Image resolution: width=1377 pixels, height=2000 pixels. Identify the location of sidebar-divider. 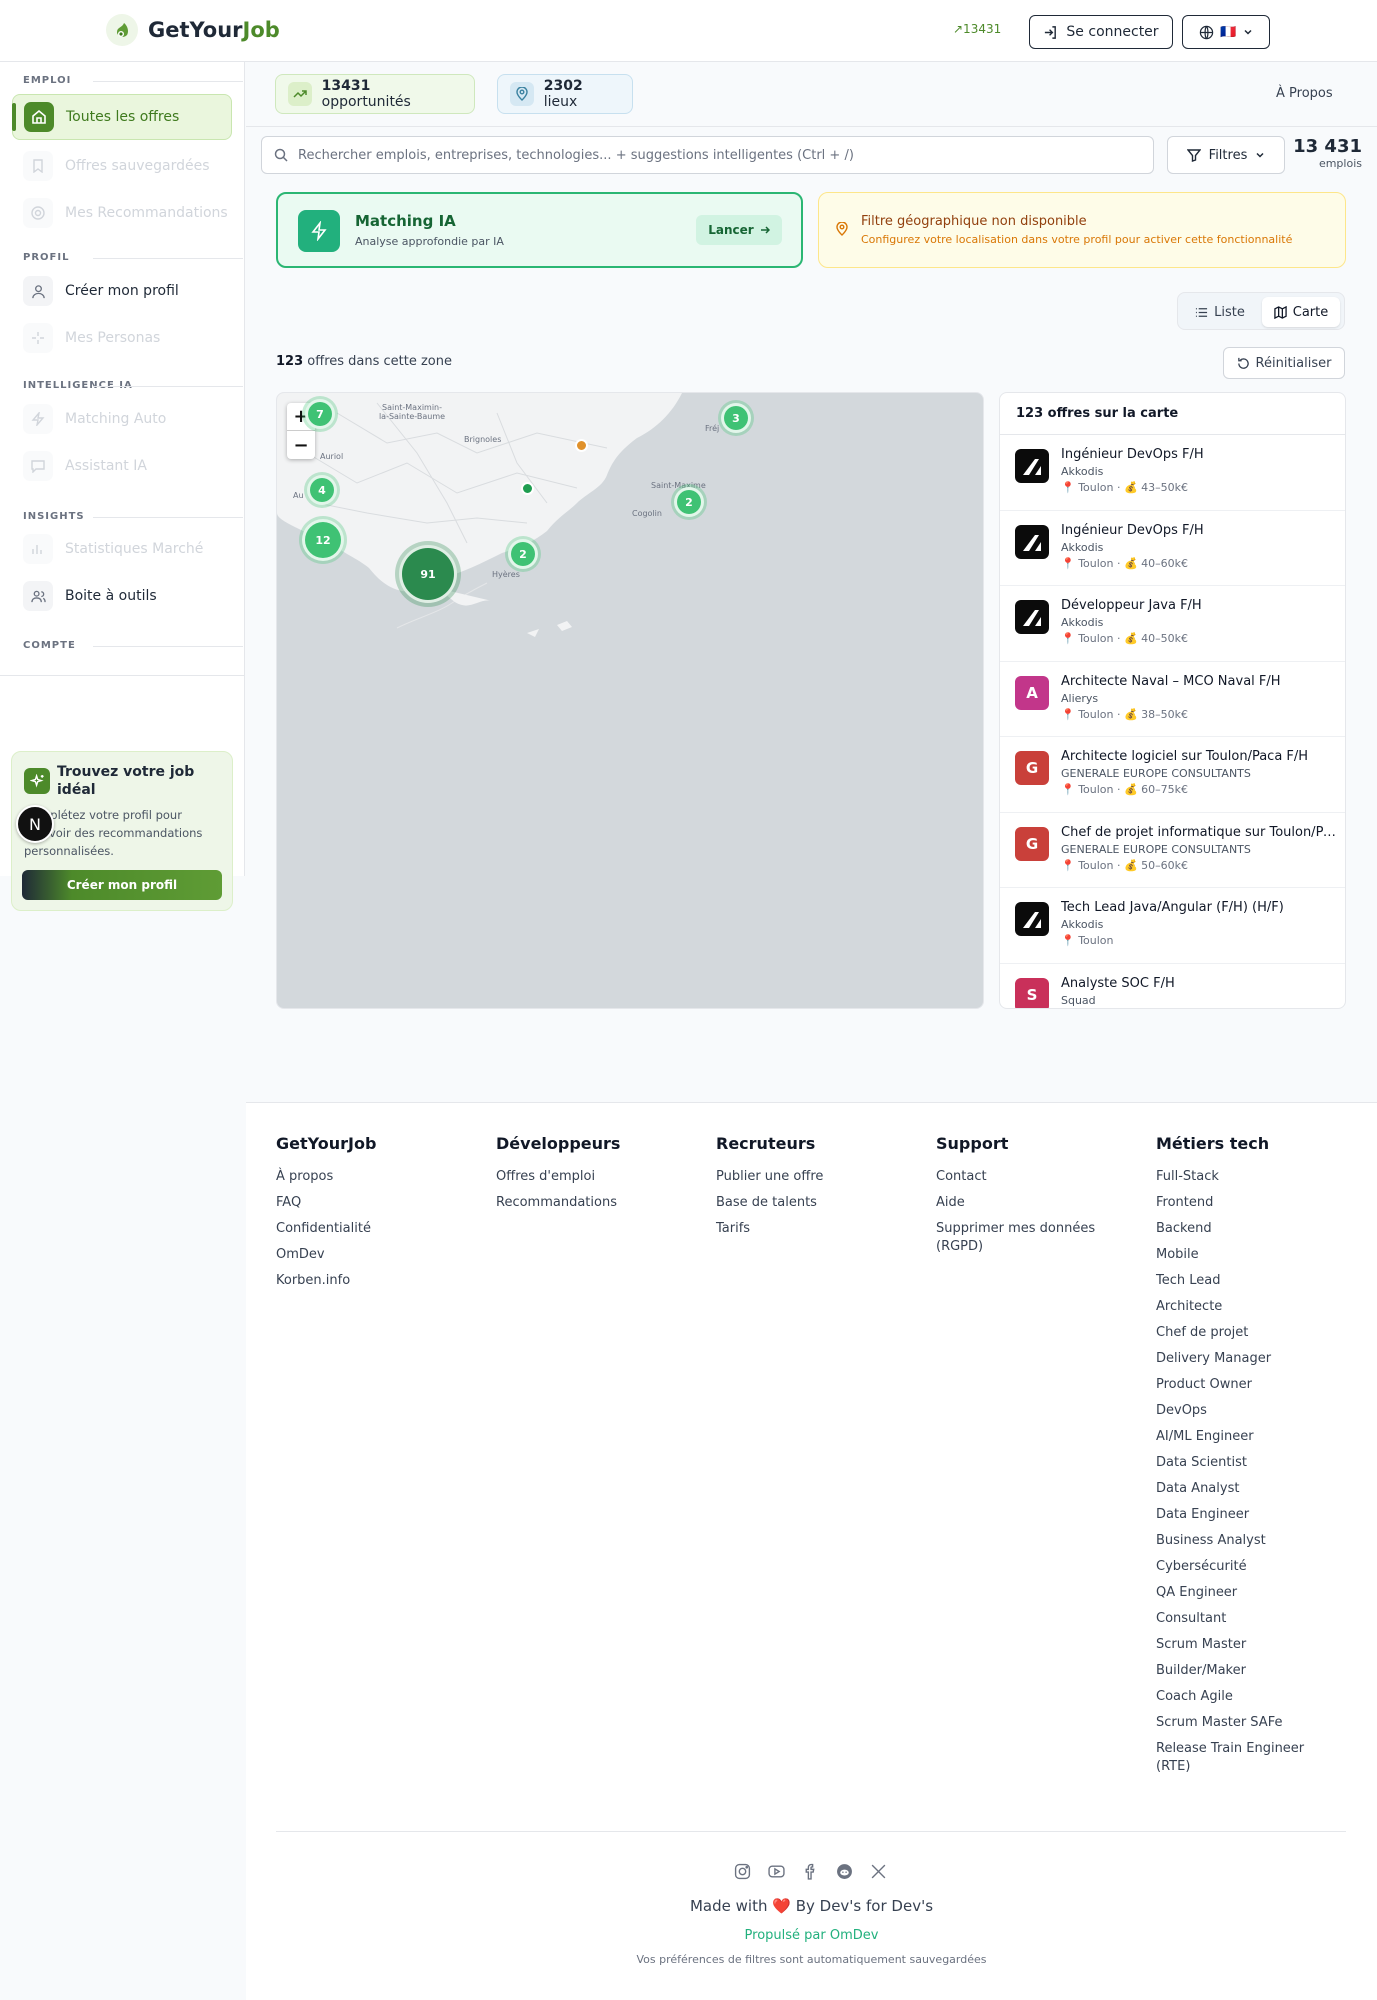
(122, 675).